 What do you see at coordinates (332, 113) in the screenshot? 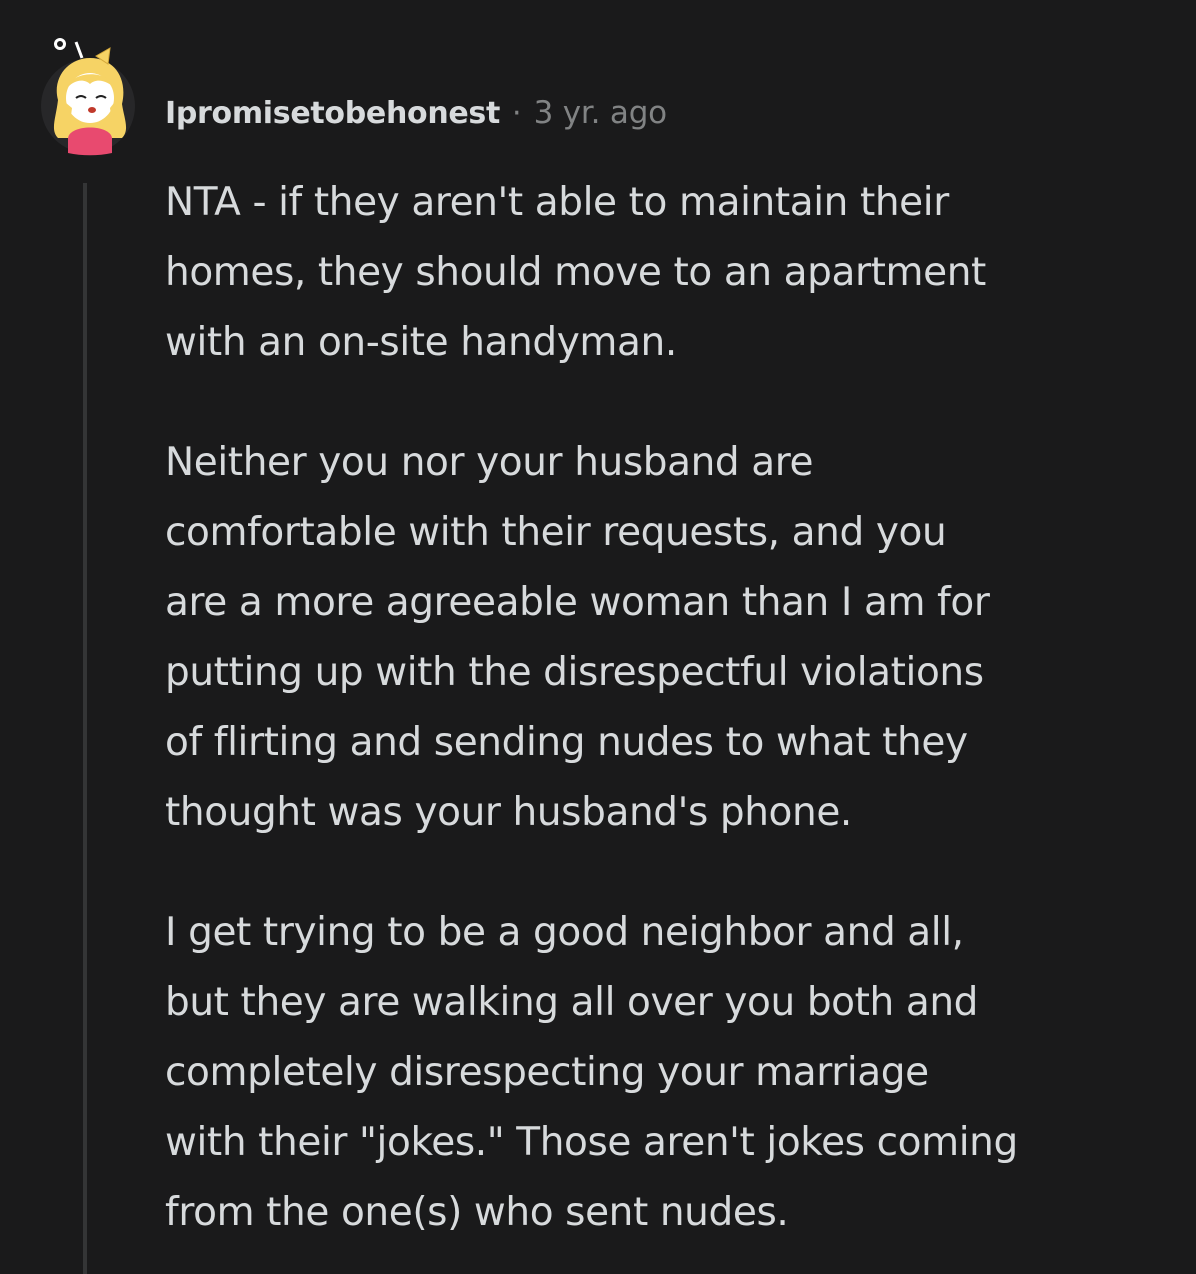
I see `author-link: Ipromisetobehonest` at bounding box center [332, 113].